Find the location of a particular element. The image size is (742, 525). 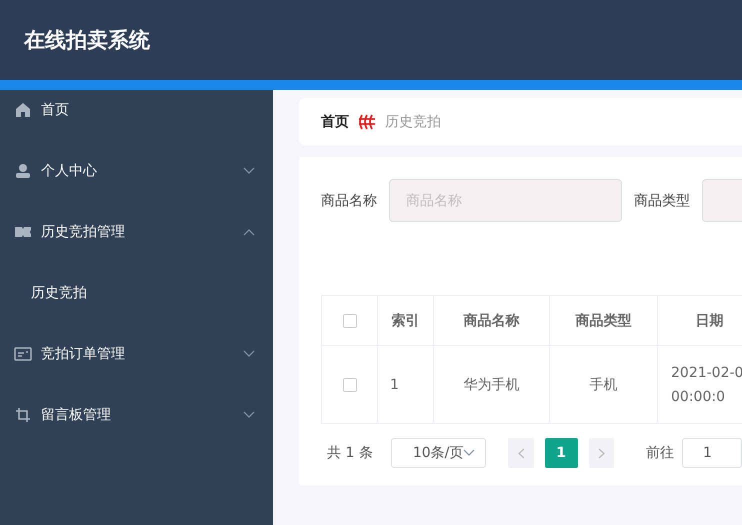

column-header: 日期 is located at coordinates (700, 321).